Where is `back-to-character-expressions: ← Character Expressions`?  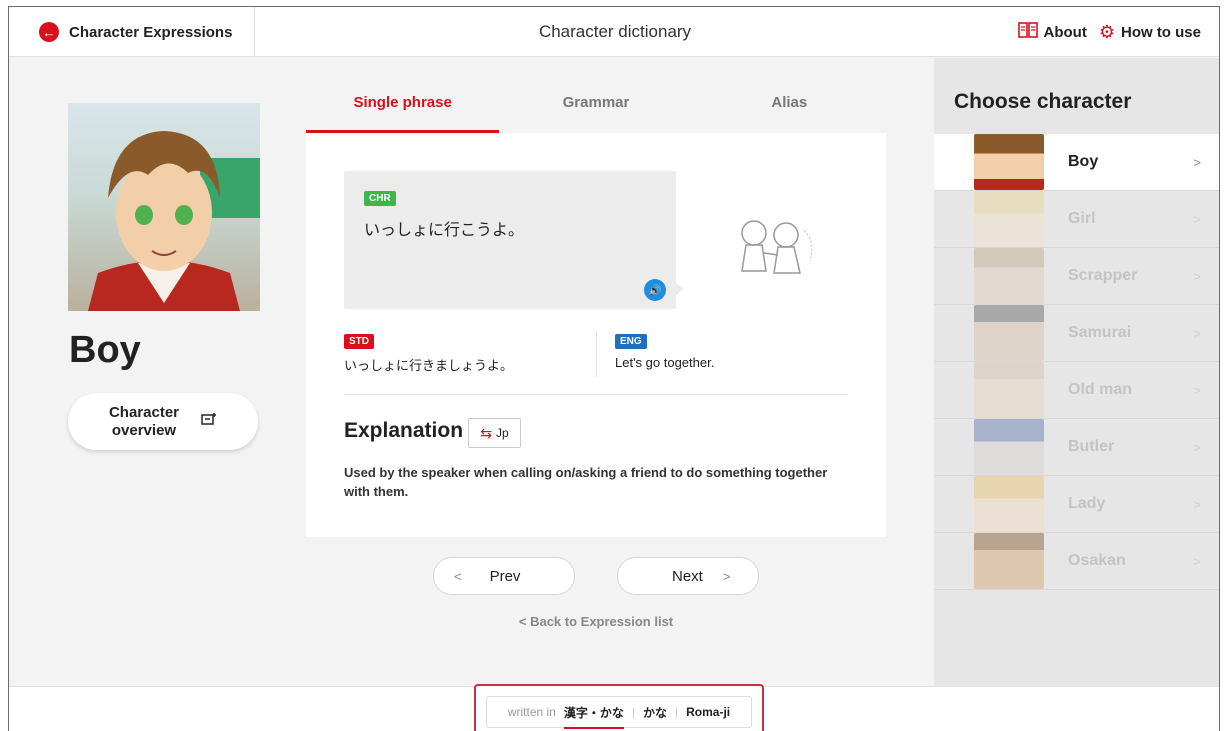 back-to-character-expressions: ← Character Expressions is located at coordinates (132, 32).